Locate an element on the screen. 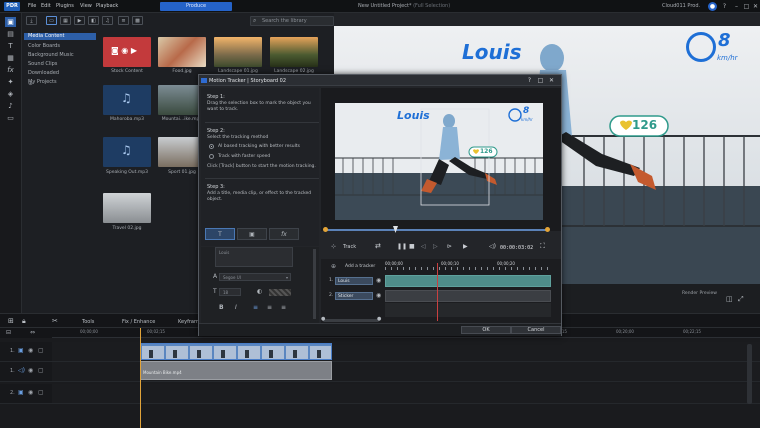 The width and height of the screenshot is (760, 428). trim-slider is located at coordinates (436, 230).